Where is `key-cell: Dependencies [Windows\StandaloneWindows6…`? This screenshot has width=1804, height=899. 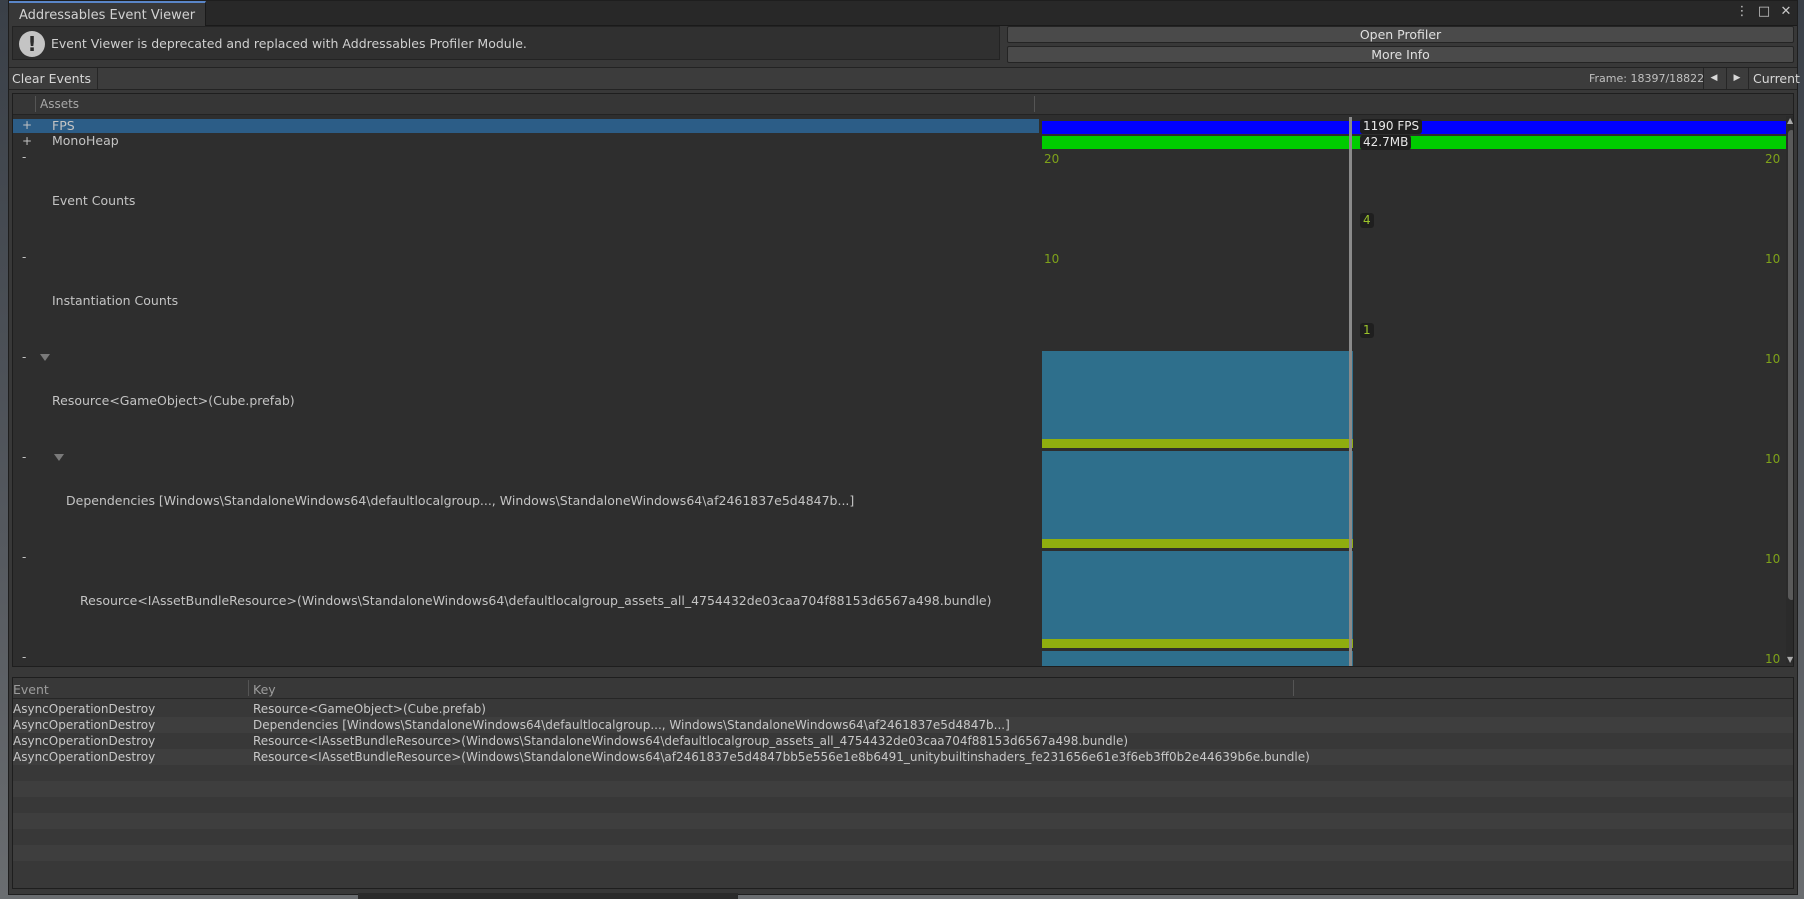 key-cell: Dependencies [Windows\StandaloneWindows6… is located at coordinates (631, 725).